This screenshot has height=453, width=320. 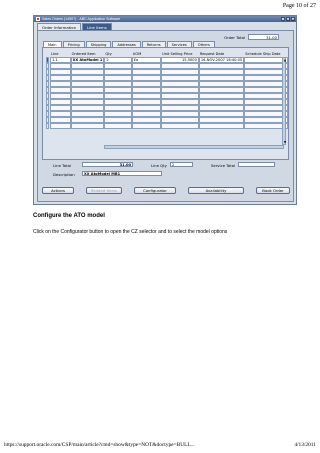 What do you see at coordinates (96, 26) in the screenshot?
I see `tab-line-items: Line Items` at bounding box center [96, 26].